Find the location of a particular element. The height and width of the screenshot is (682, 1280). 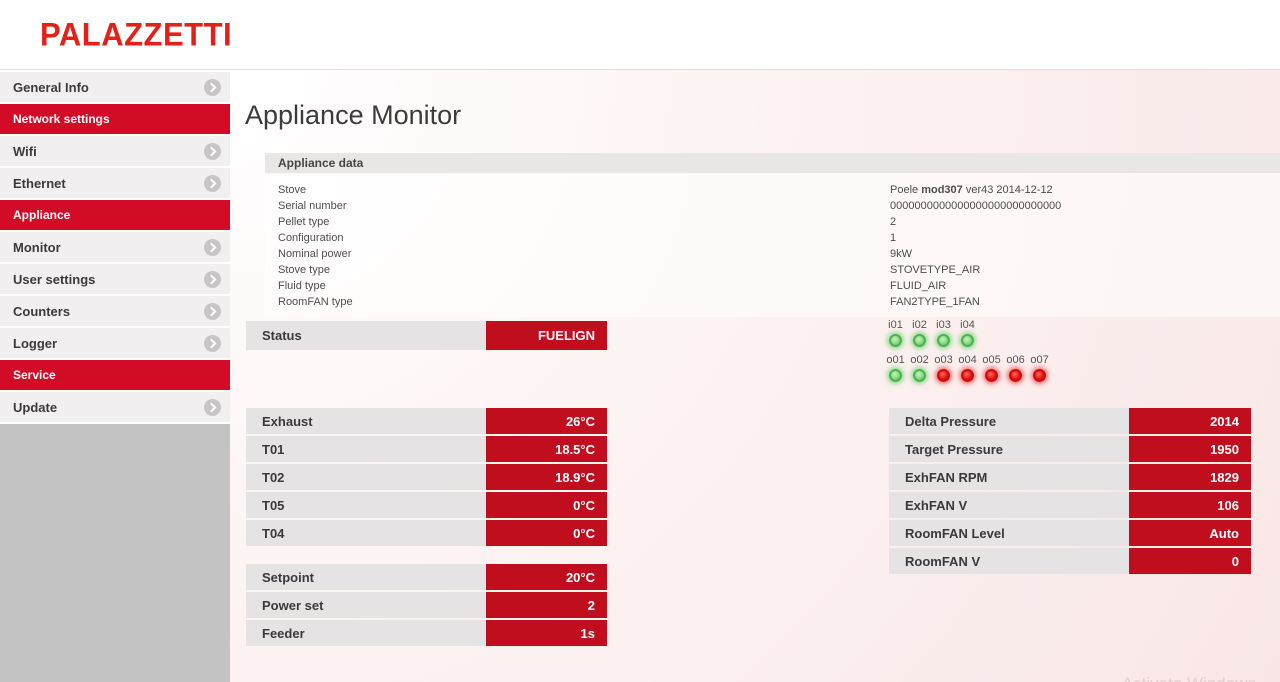

sidebar-item-general-info: General Info is located at coordinates (115, 87).